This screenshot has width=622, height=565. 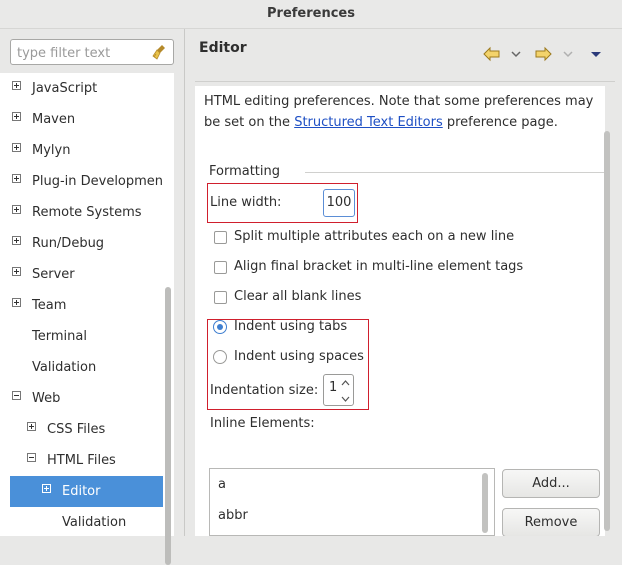 I want to click on indent-spaces-radio, so click(x=220, y=357).